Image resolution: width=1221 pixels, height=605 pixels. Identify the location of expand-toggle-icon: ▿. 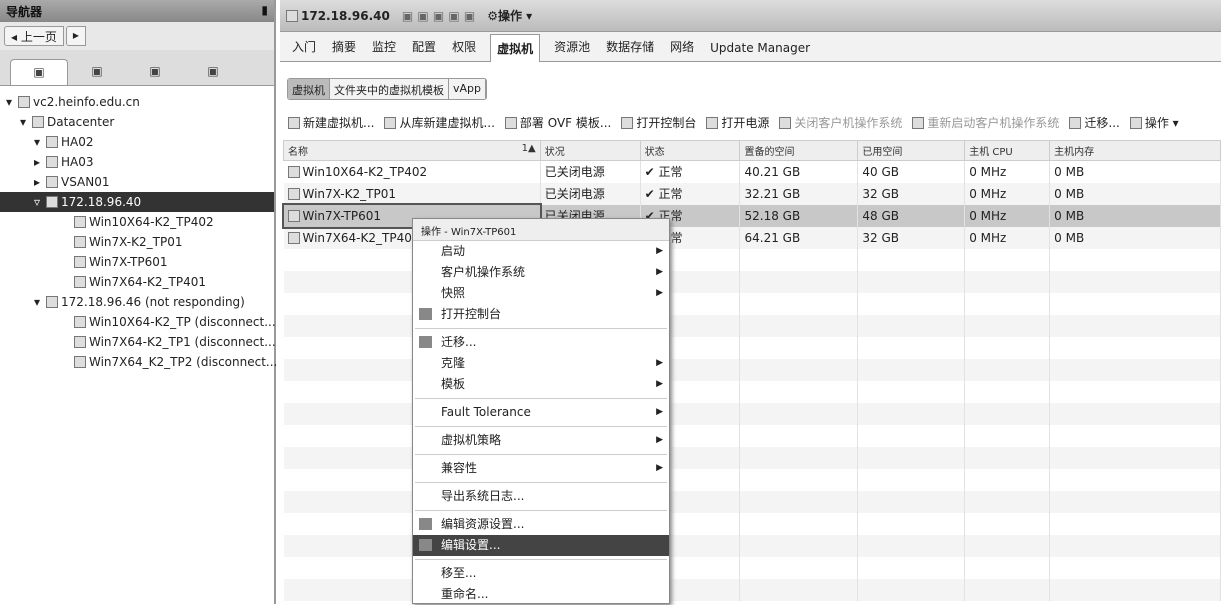
(40, 202).